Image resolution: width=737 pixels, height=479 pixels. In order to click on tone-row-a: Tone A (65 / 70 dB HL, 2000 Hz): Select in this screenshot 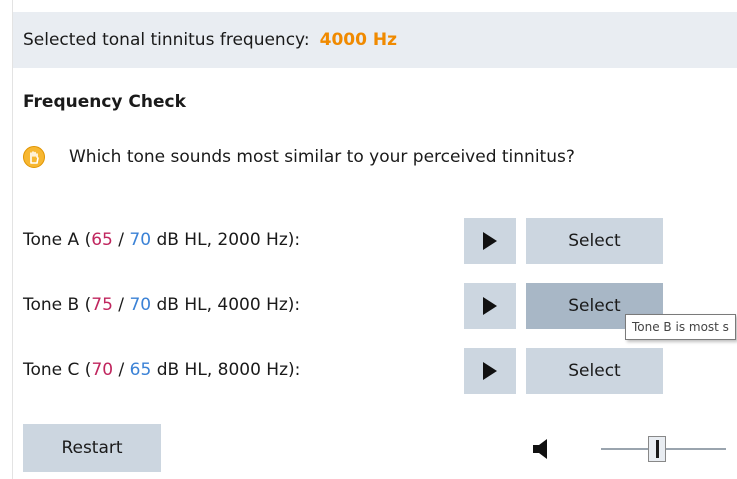, I will do `click(373, 241)`.